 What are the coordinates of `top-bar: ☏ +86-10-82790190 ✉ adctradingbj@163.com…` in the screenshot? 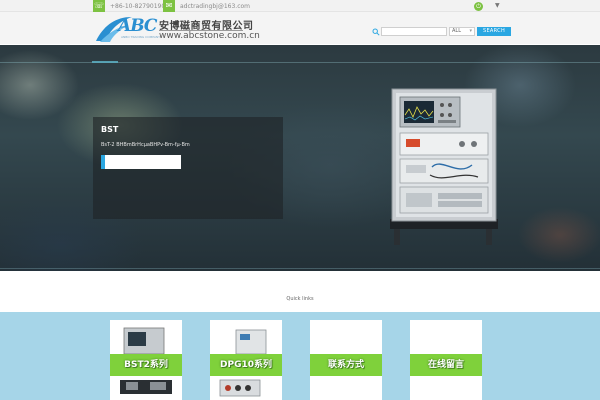 It's located at (300, 6).